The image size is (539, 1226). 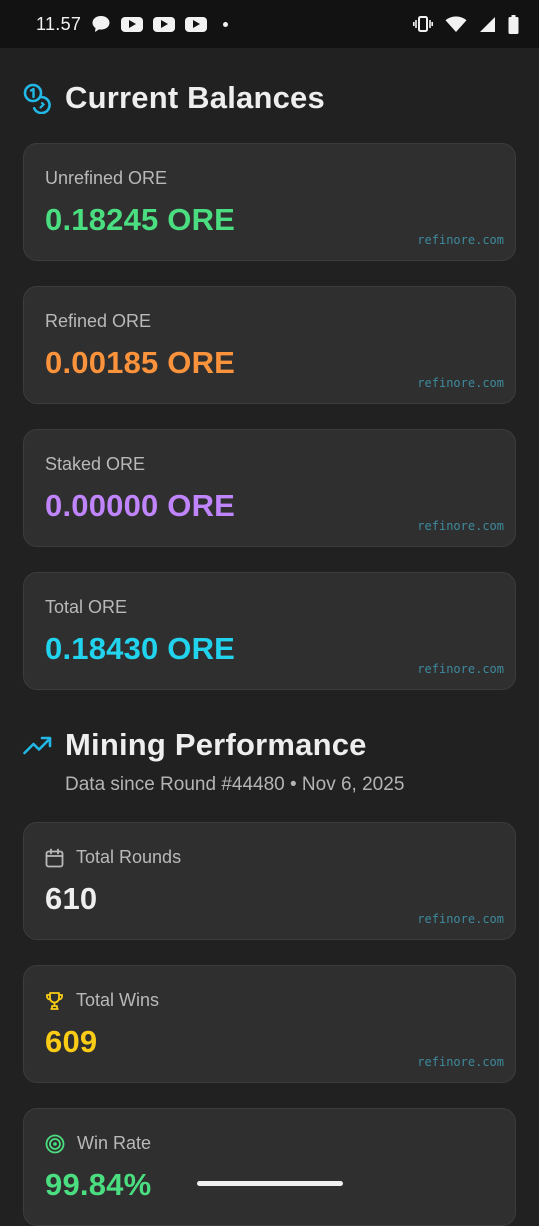 What do you see at coordinates (59, 23) in the screenshot?
I see `status-time: 11.57` at bounding box center [59, 23].